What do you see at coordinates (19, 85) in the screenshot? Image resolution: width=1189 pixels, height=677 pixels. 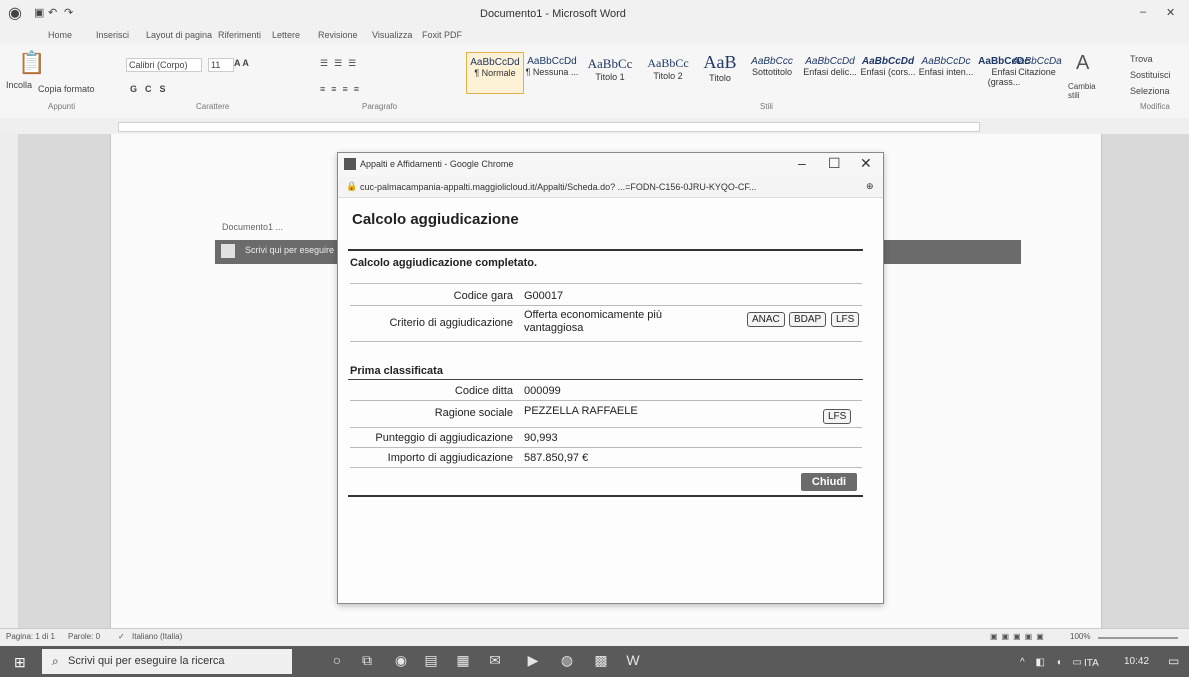 I see `paste-label: Incolla` at bounding box center [19, 85].